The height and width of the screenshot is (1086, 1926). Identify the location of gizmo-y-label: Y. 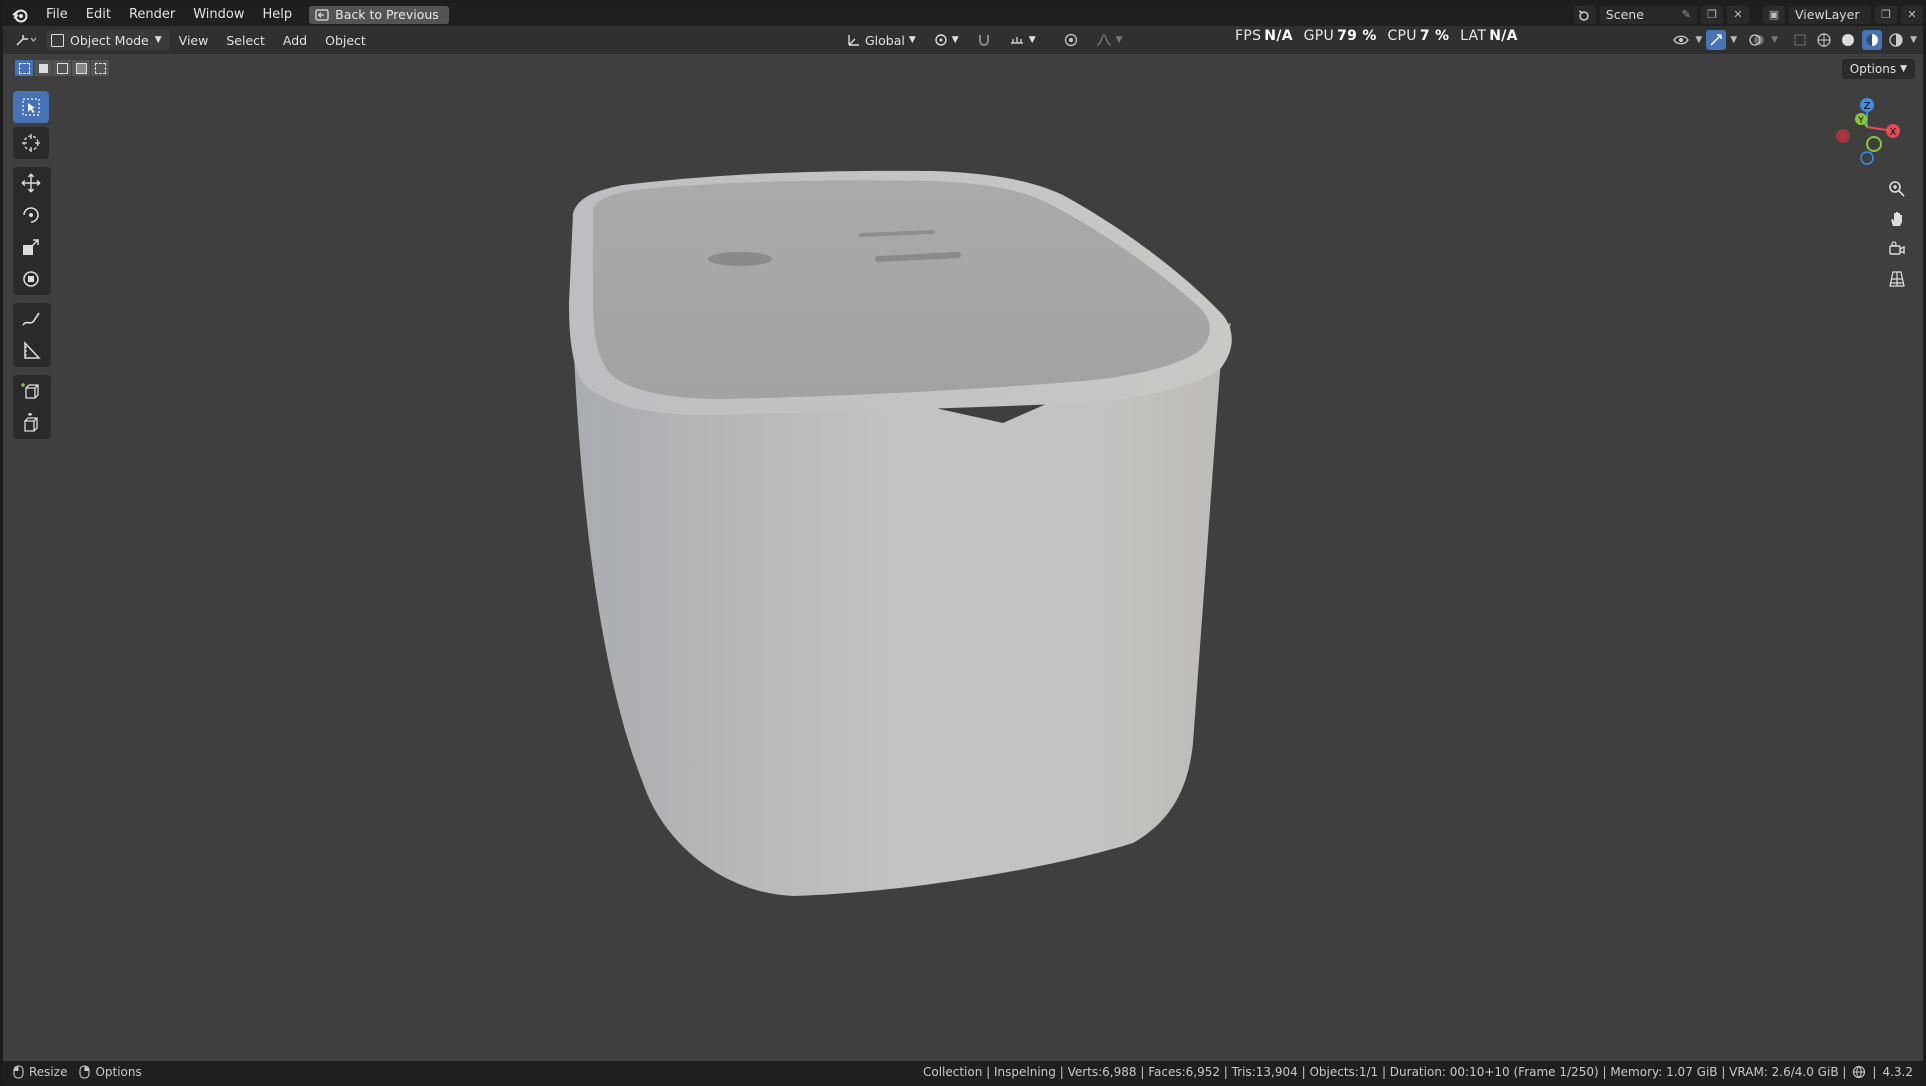
(1860, 121).